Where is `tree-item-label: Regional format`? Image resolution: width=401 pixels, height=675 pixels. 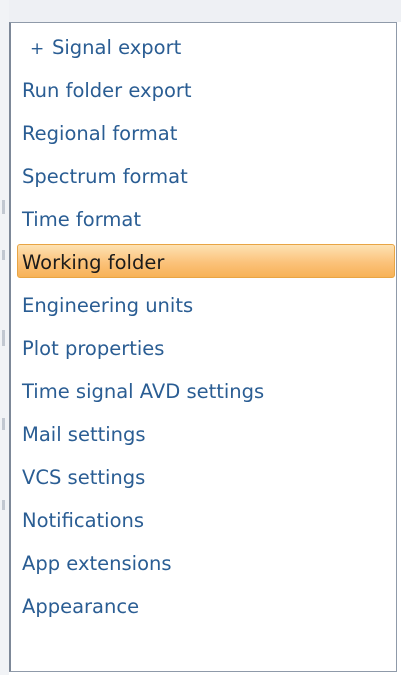
tree-item-label: Regional format is located at coordinates (100, 133).